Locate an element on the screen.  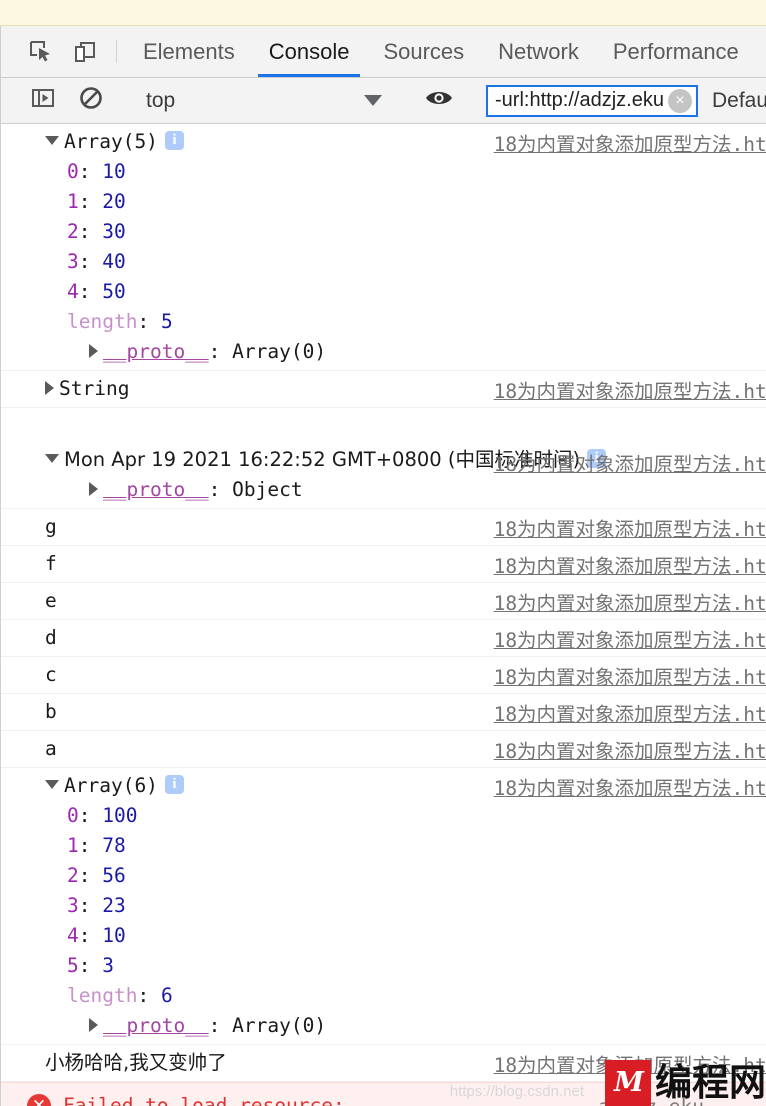
tab-console-label: Console is located at coordinates (309, 51).